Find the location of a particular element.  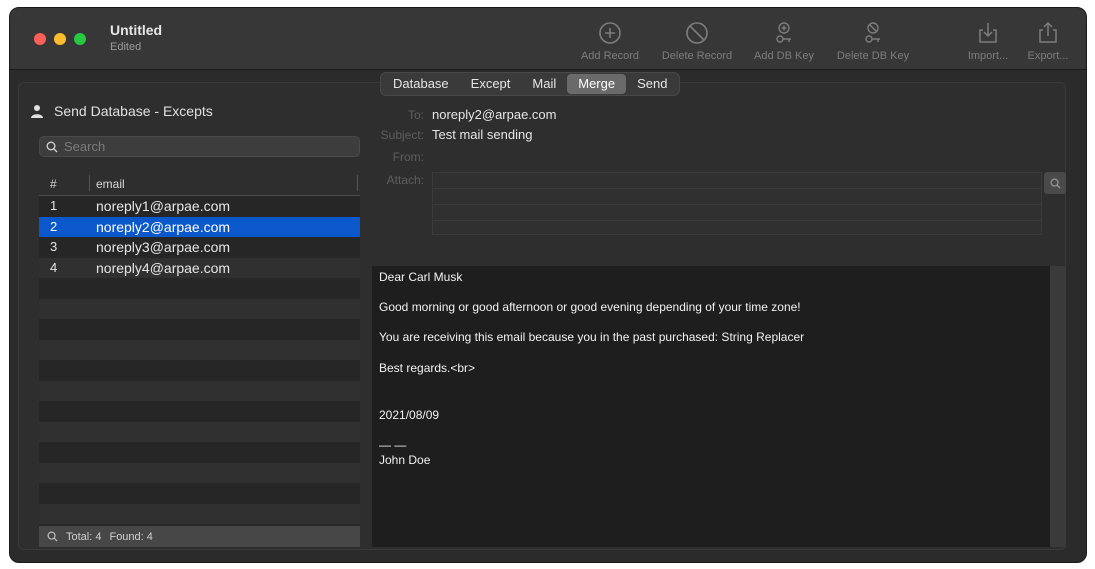

tab-bar: Database Except Mail Merge Send is located at coordinates (530, 84).